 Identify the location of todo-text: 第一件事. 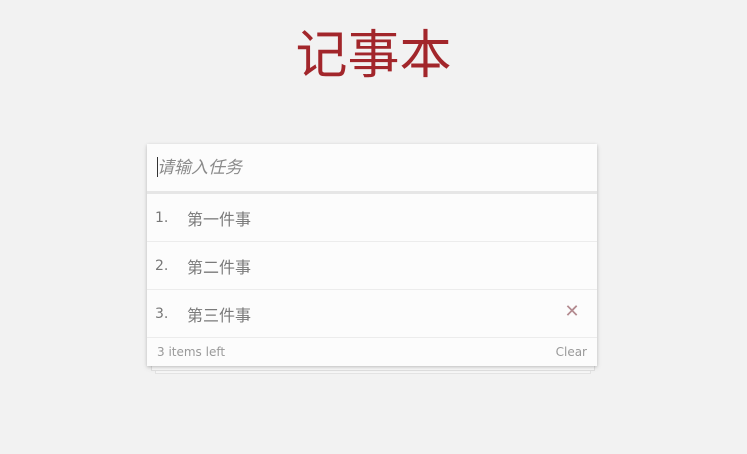
(219, 219).